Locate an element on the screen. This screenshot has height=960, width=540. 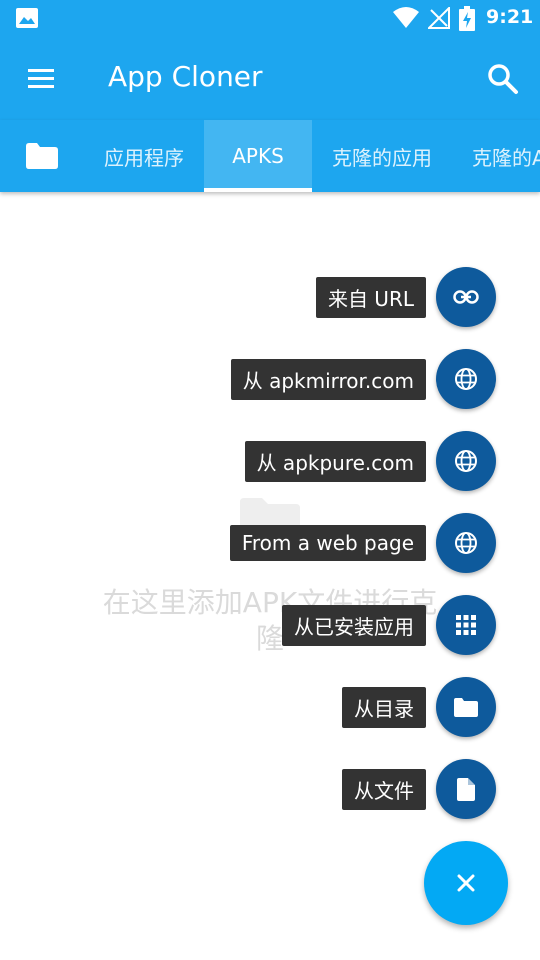
link-icon is located at coordinates (466, 297).